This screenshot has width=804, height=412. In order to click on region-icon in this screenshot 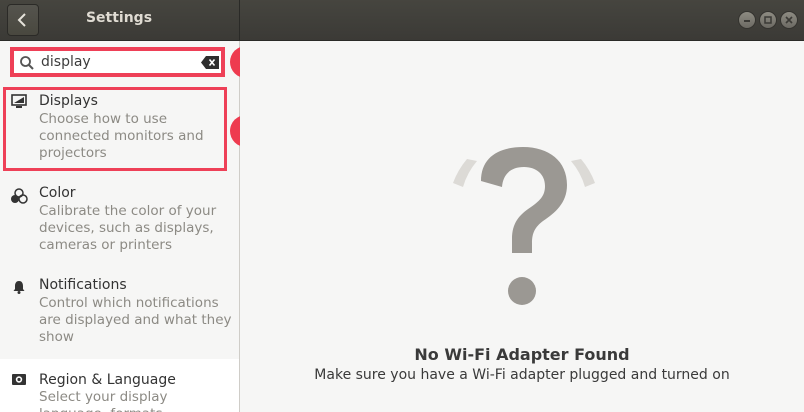, I will do `click(19, 379)`.